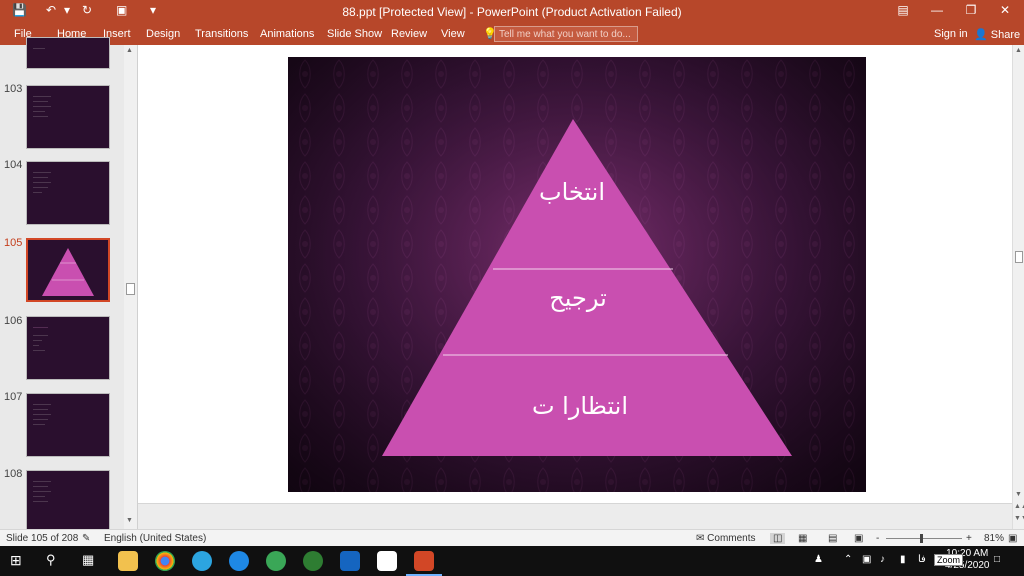 This screenshot has height=576, width=1024. Describe the element at coordinates (128, 561) in the screenshot. I see `file-explorer-icon` at that location.